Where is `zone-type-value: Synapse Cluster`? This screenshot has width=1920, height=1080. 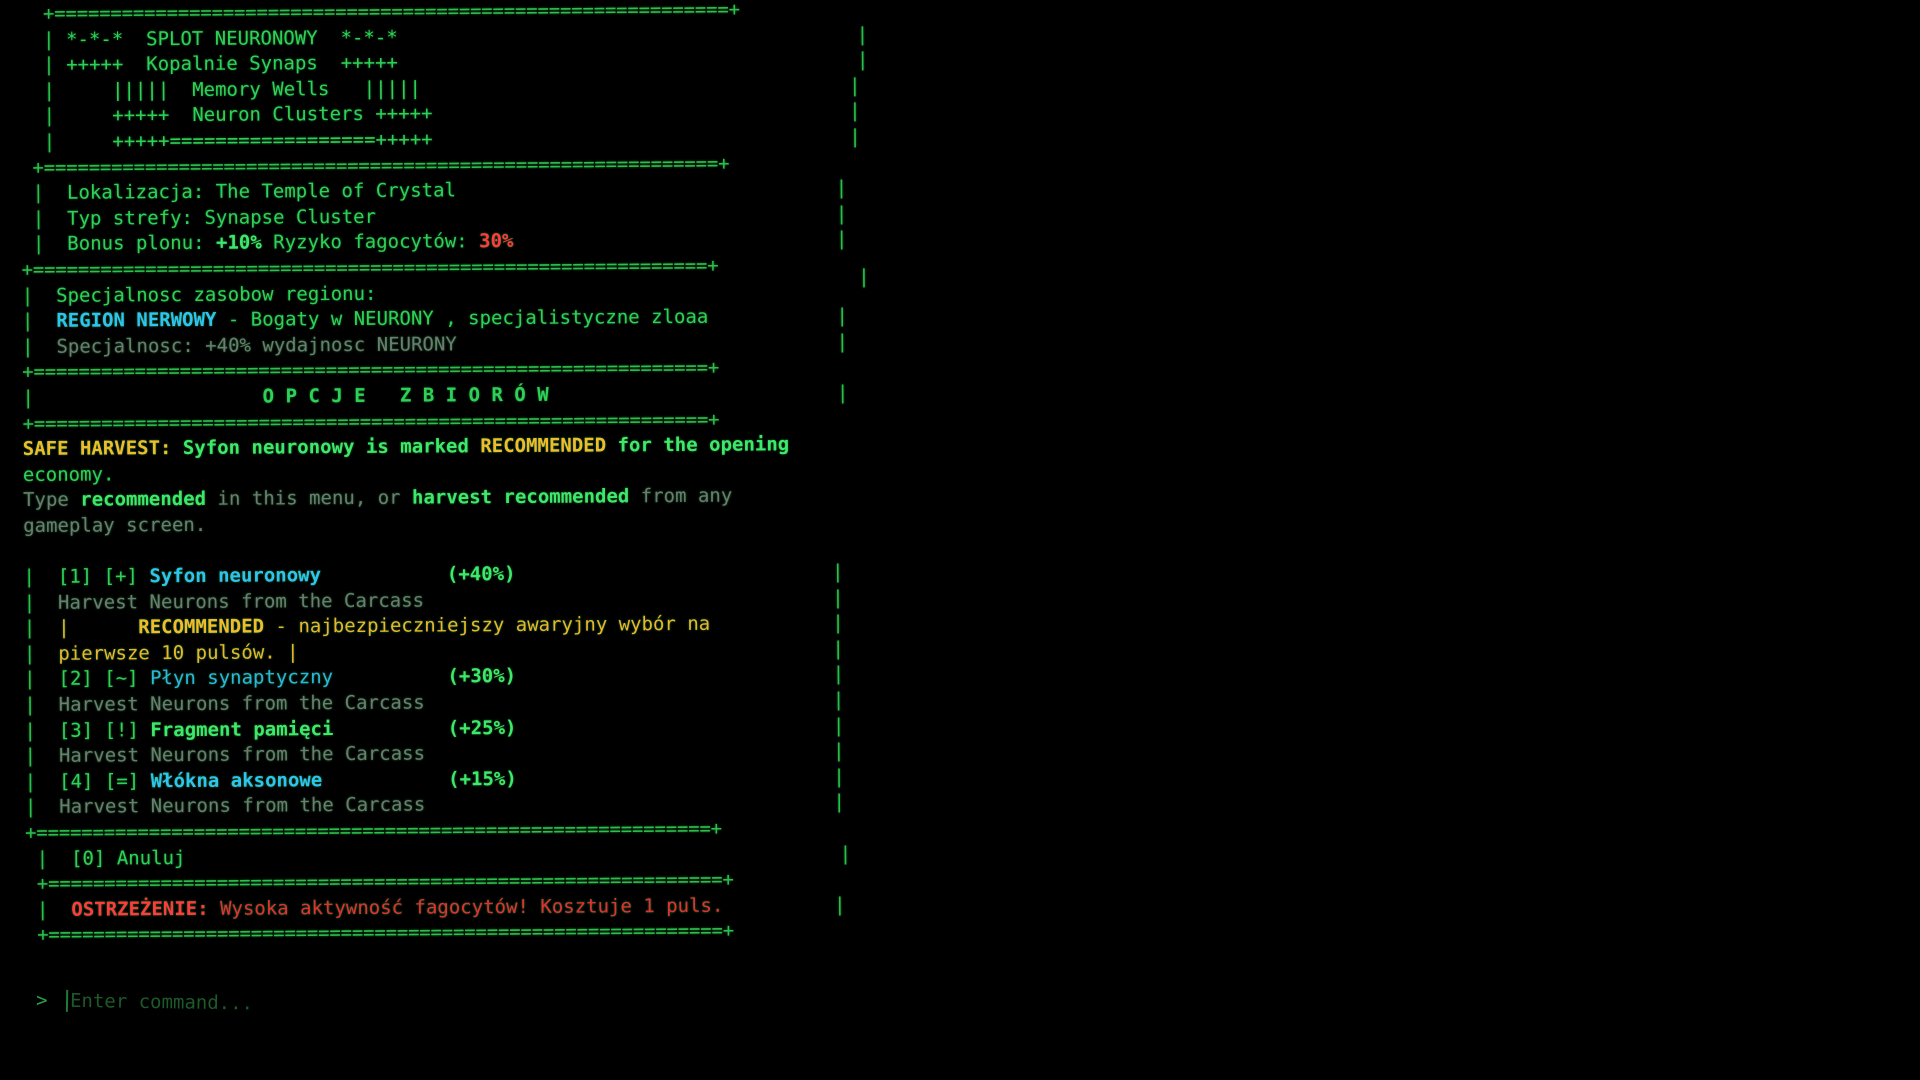 zone-type-value: Synapse Cluster is located at coordinates (290, 217).